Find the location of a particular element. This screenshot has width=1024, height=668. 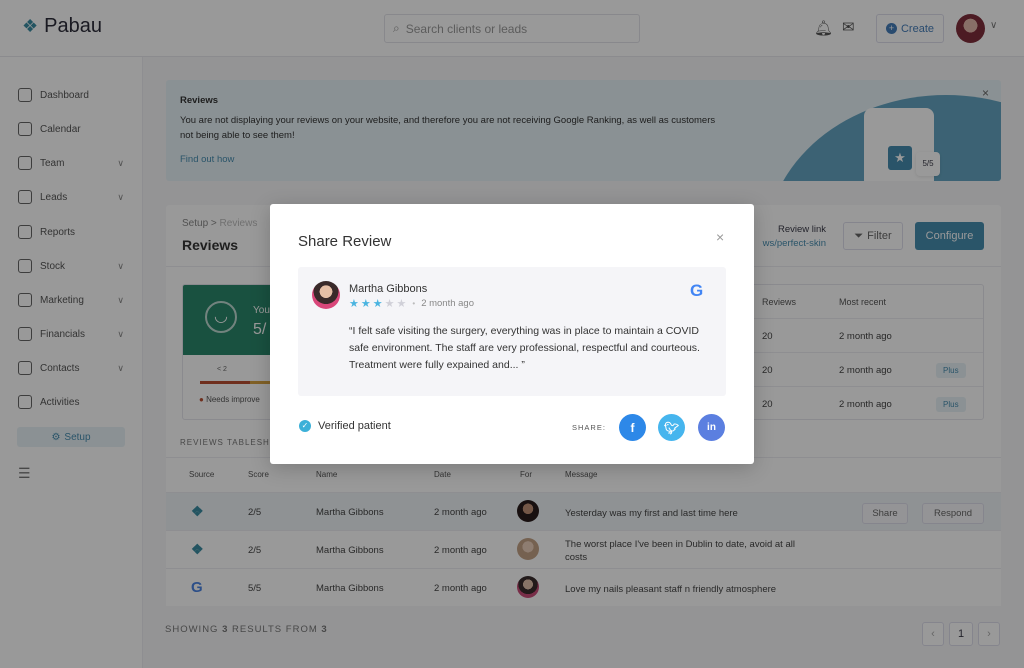

sidebar-item-marketing: Marketing ∨ is located at coordinates (73, 300).